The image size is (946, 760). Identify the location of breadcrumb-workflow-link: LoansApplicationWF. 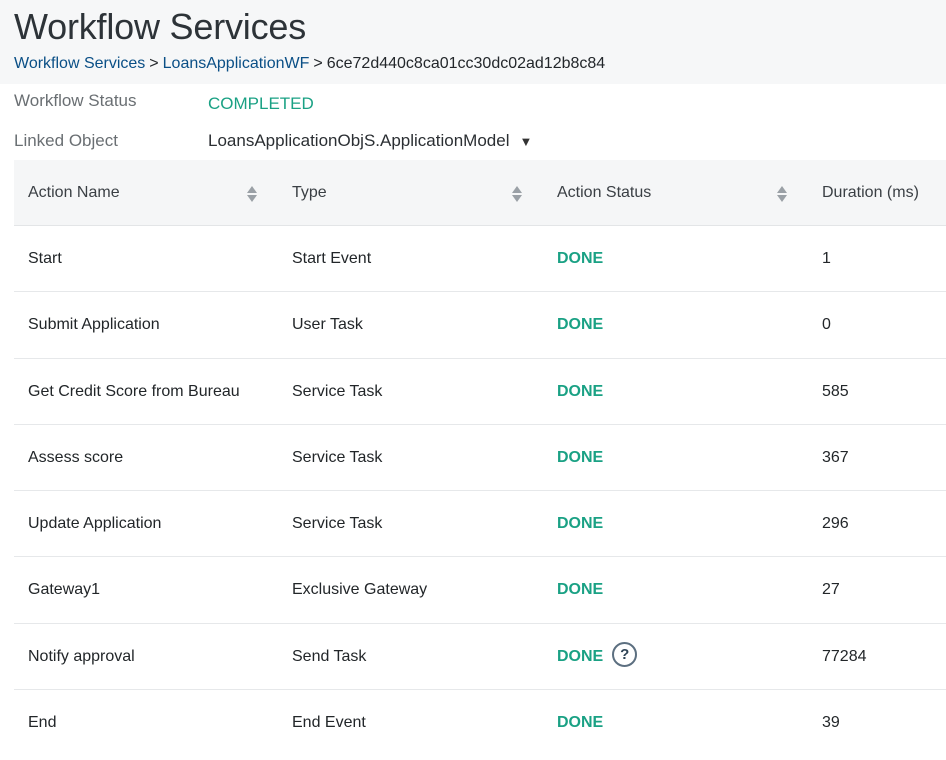
(236, 63).